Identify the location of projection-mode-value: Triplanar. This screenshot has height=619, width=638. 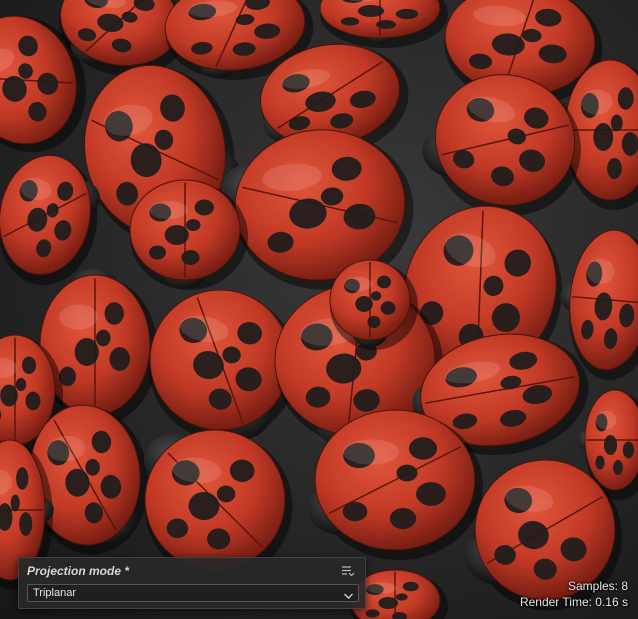
(54, 593).